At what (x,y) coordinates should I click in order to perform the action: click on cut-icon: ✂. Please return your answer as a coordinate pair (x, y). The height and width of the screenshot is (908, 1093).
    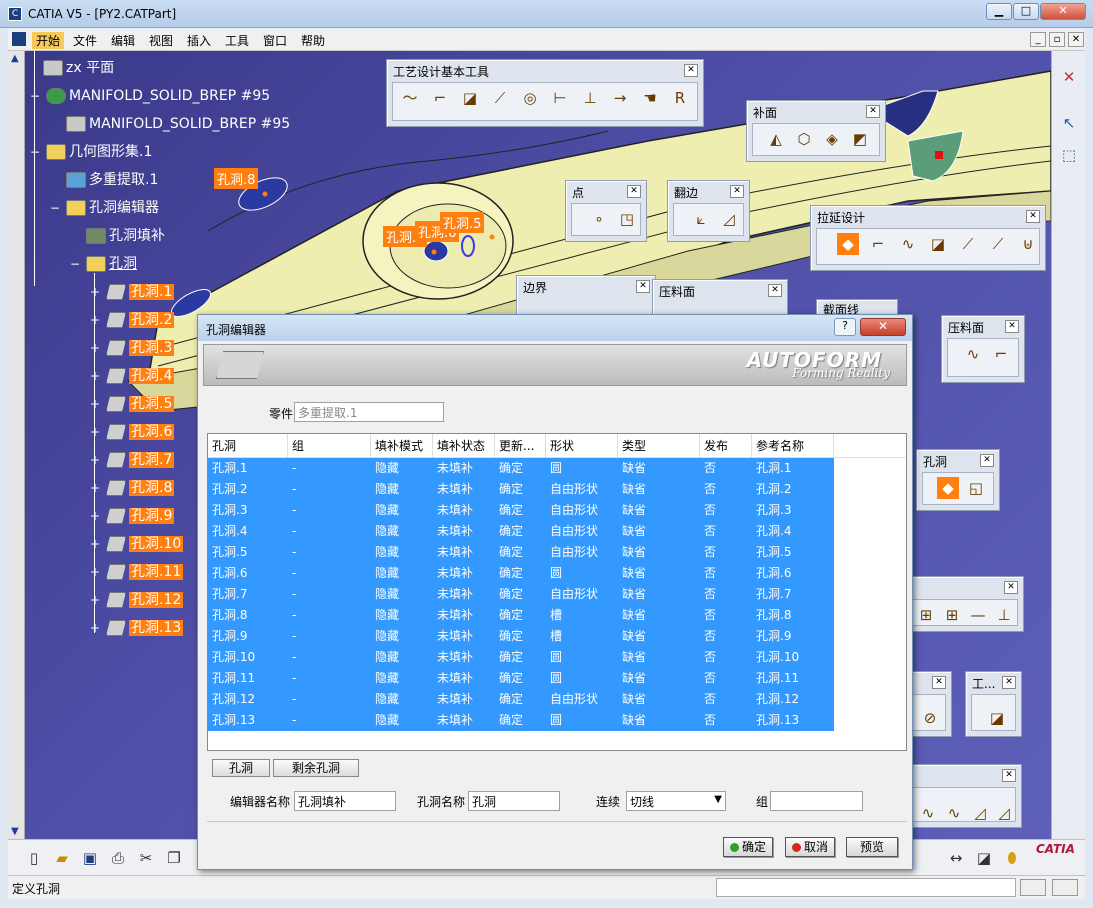
    Looking at the image, I should click on (146, 858).